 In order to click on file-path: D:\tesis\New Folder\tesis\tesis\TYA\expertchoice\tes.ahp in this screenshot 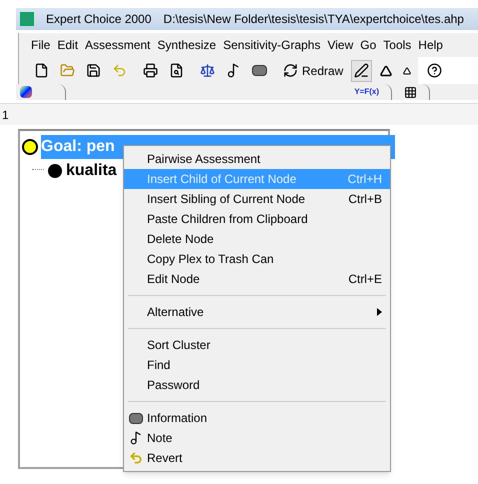, I will do `click(313, 19)`.